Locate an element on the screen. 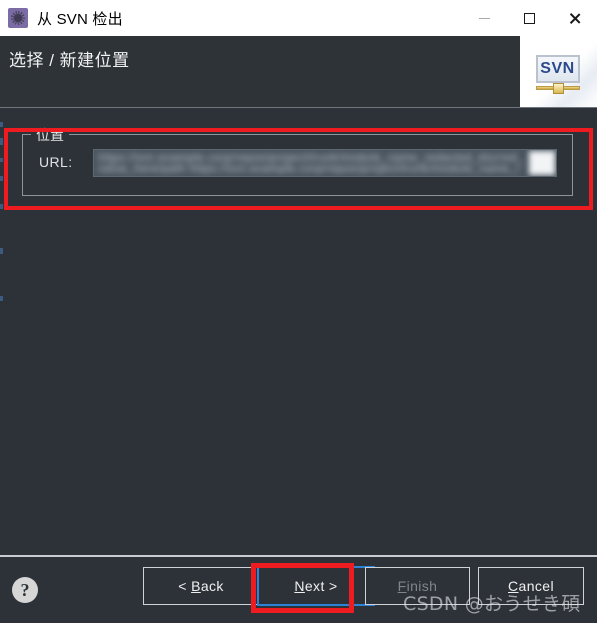 Image resolution: width=597 pixels, height=623 pixels. page-title: 选择 / 新建位置 is located at coordinates (69, 60).